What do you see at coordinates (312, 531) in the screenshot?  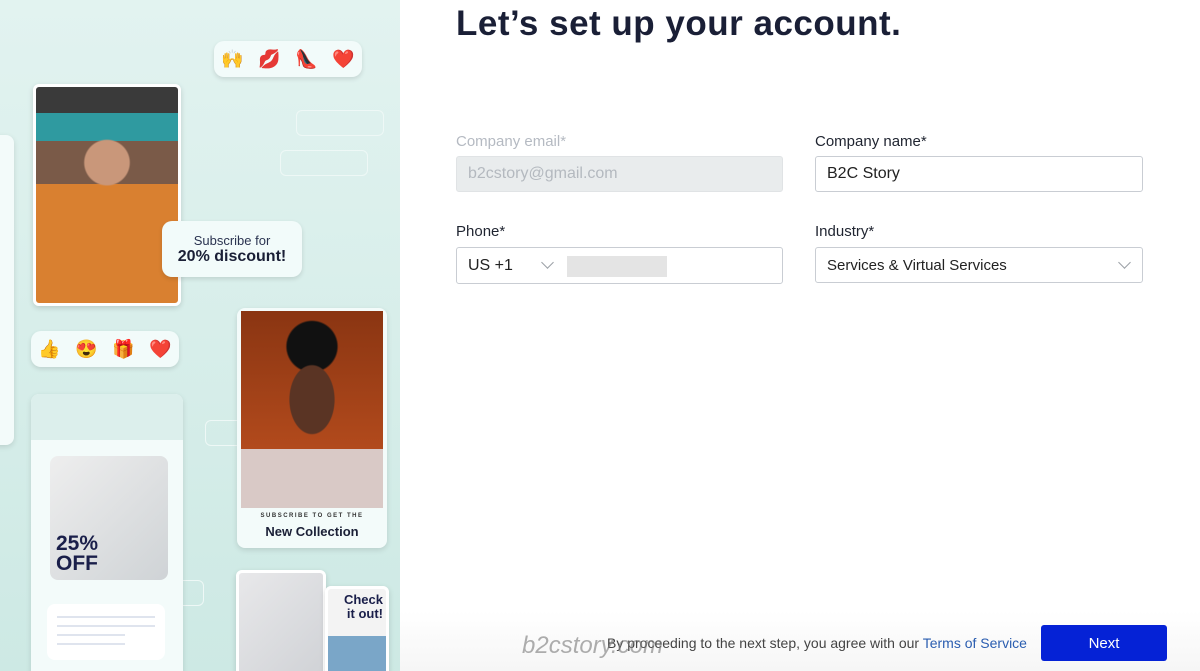 I see `collection-title: New Collection` at bounding box center [312, 531].